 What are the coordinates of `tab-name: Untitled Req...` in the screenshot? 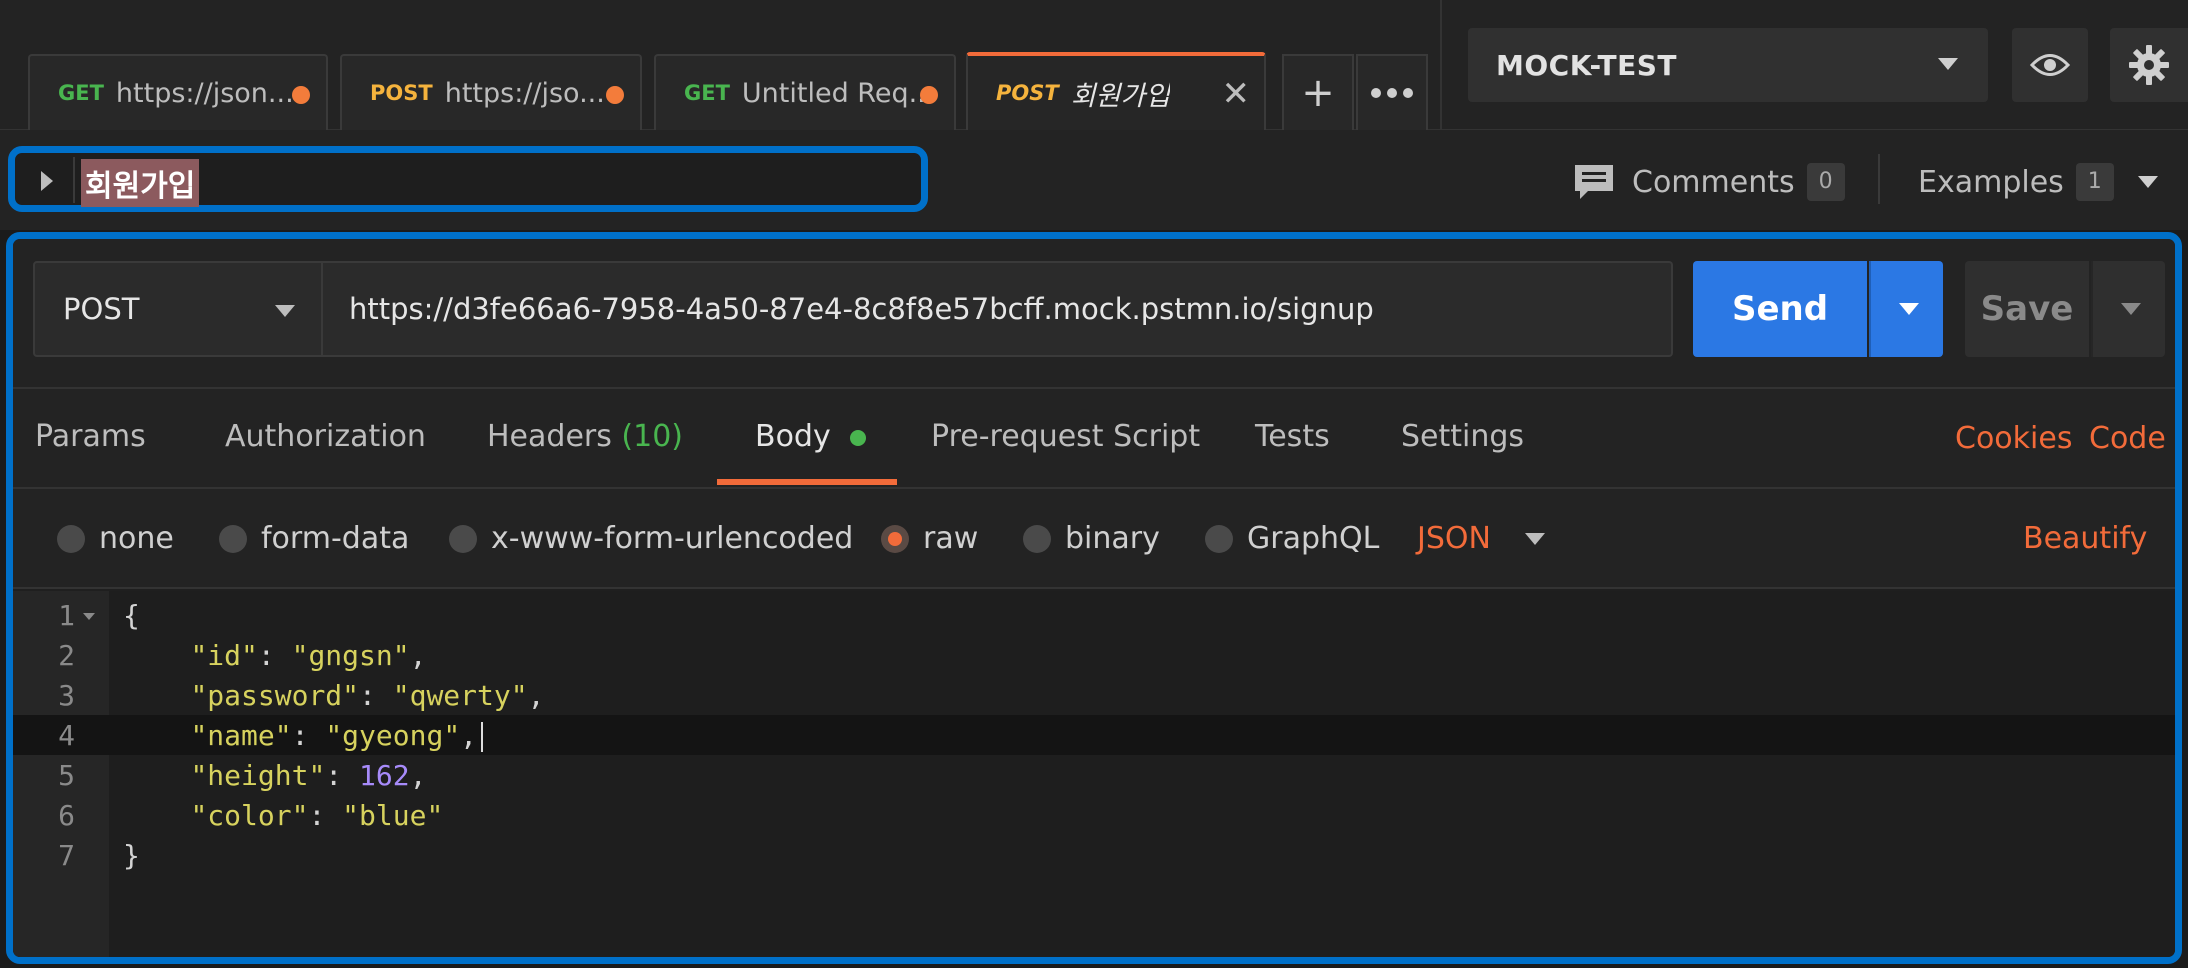 It's located at (837, 93).